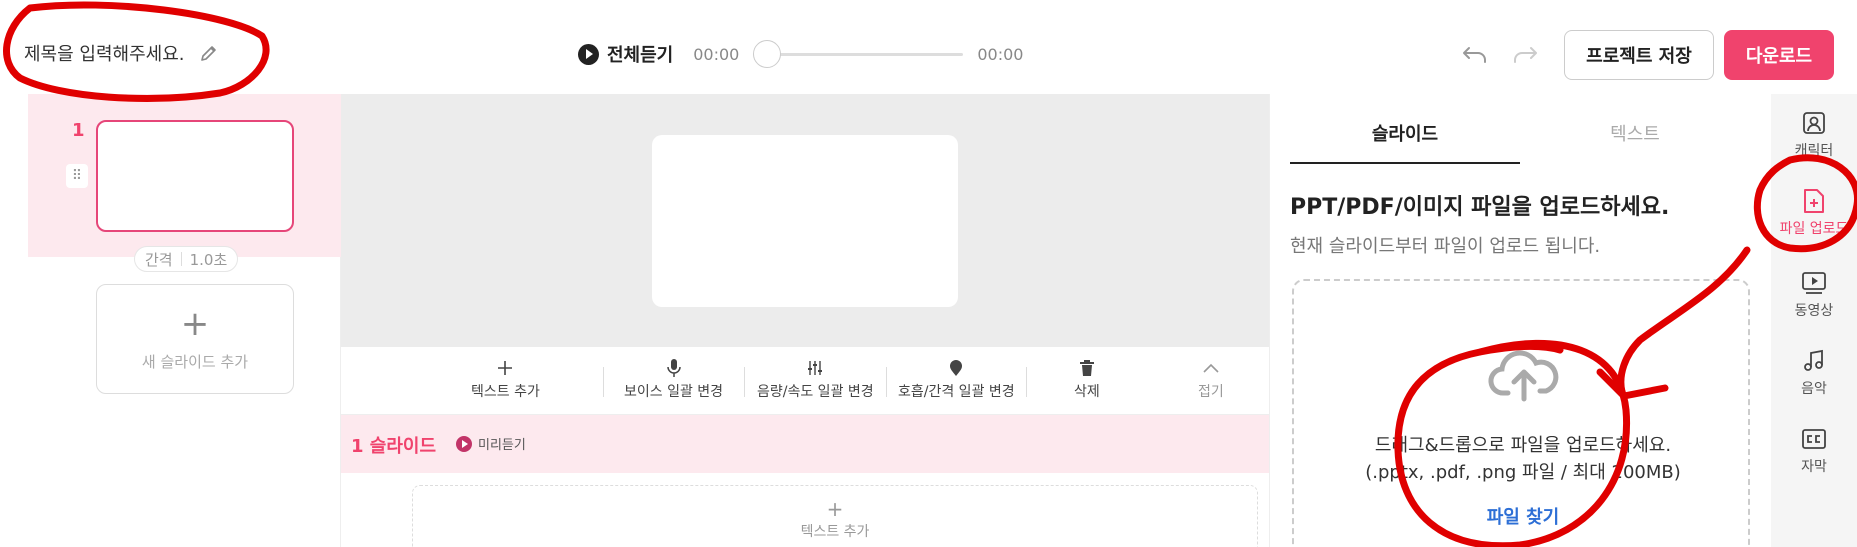 This screenshot has height=547, width=1857. I want to click on time-total: 00:00, so click(1000, 54).